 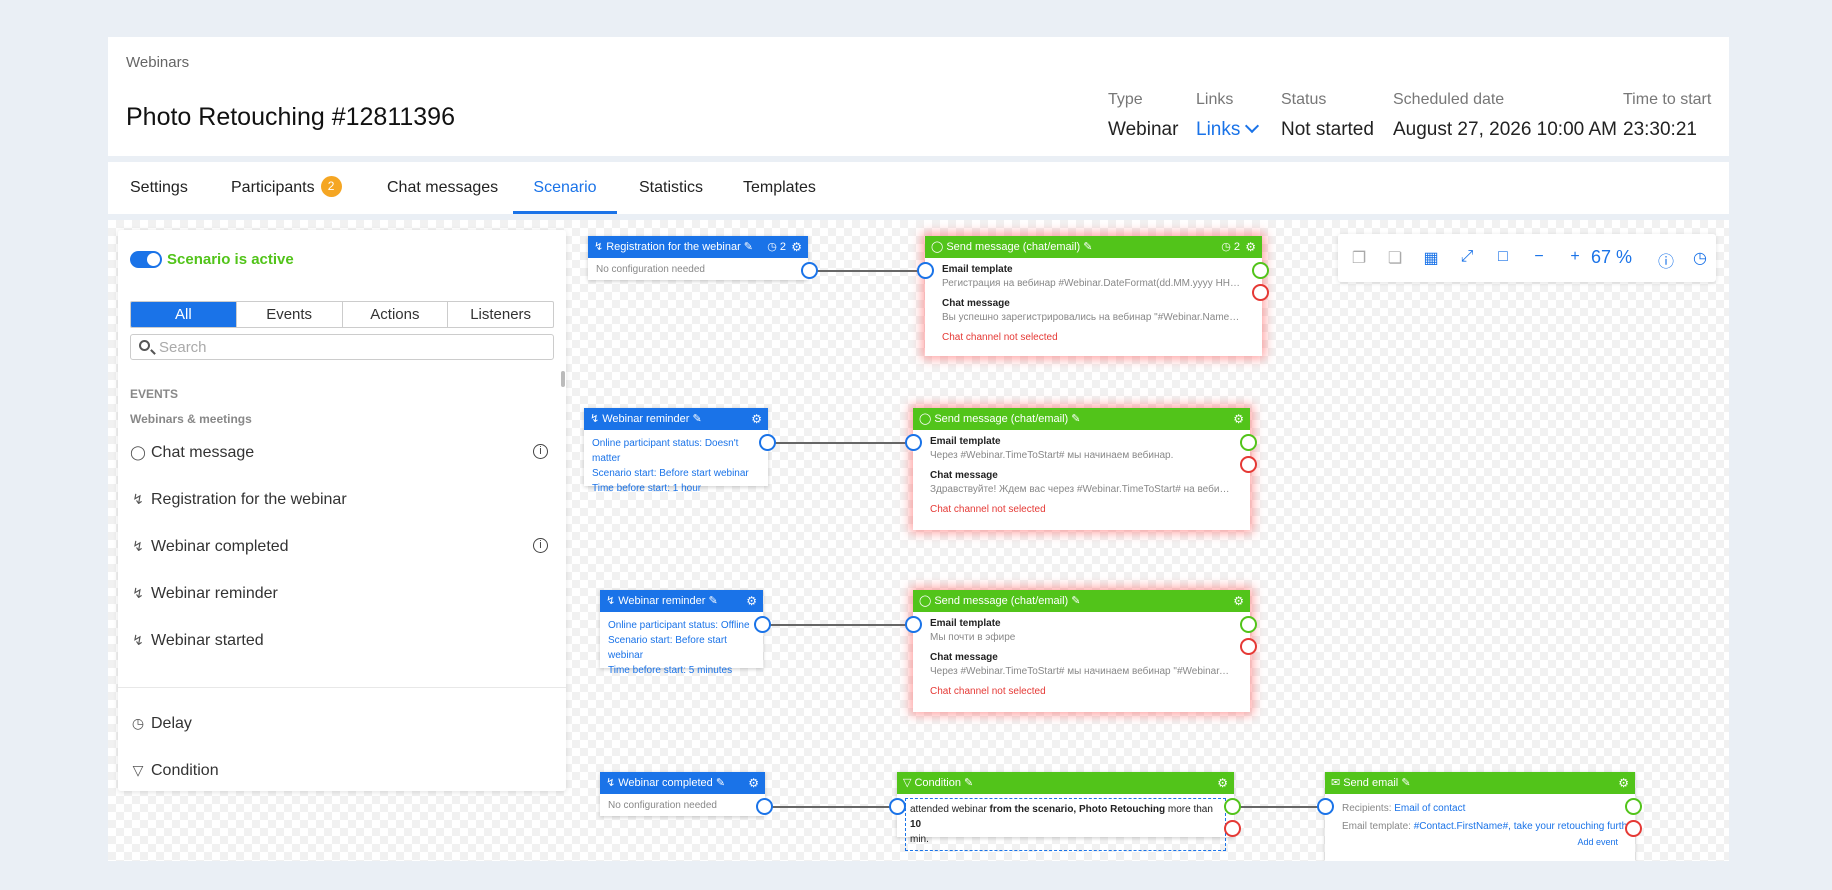 I want to click on panel-item-delay: ◷ Delay, so click(x=342, y=725).